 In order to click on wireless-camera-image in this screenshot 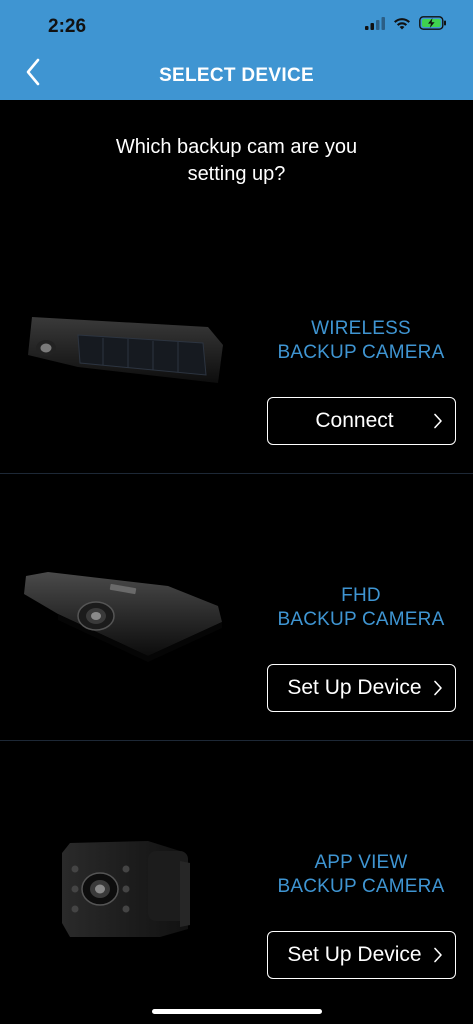, I will do `click(125, 350)`.